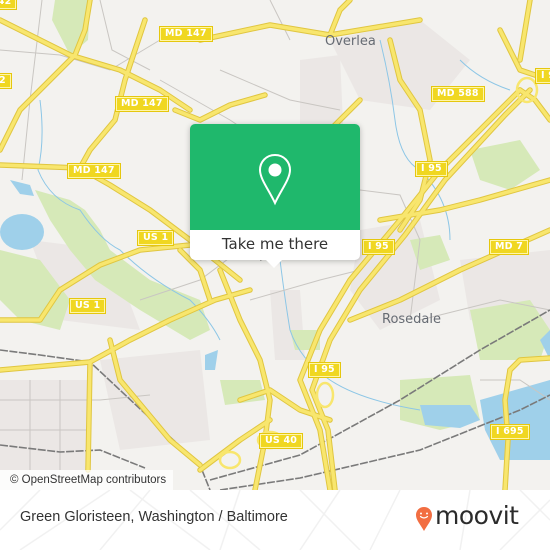  Describe the element at coordinates (281, 441) in the screenshot. I see `road-shield-us40: US 40` at that location.